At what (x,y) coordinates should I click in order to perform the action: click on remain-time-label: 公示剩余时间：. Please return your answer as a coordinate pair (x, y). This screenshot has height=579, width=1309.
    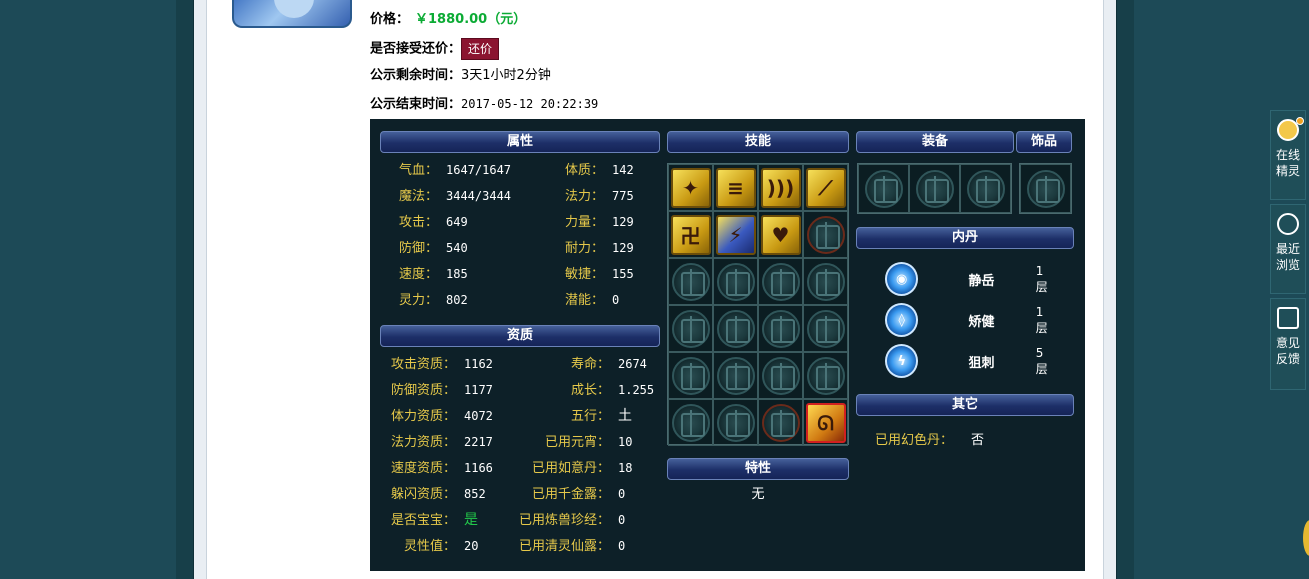
    Looking at the image, I should click on (416, 75).